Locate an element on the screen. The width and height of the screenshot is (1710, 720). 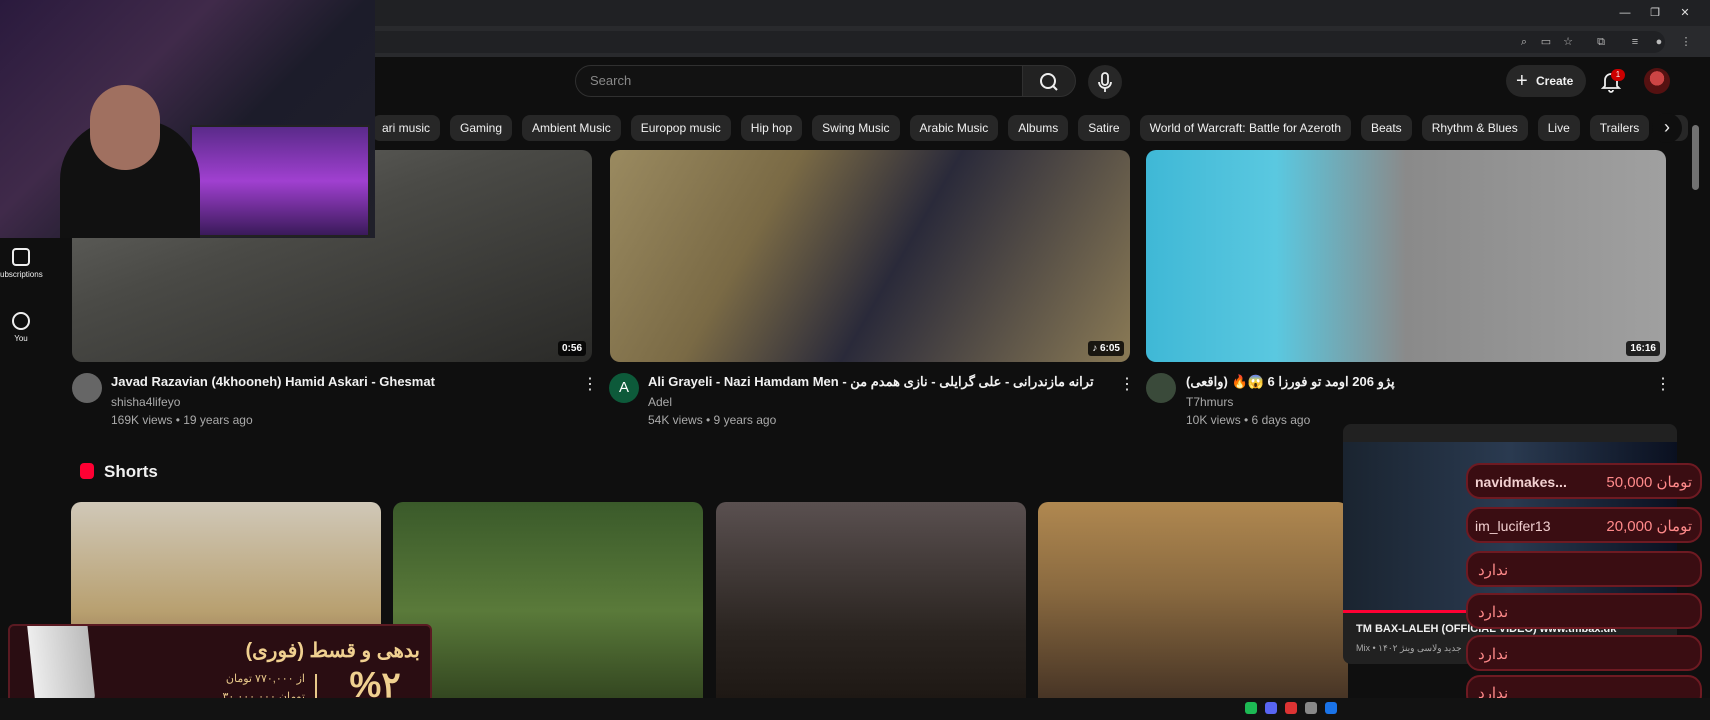
video-thumbnail: ♪ 6:05 is located at coordinates (870, 256).